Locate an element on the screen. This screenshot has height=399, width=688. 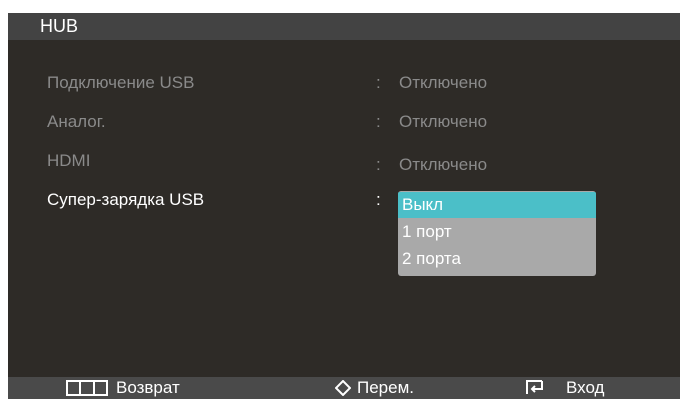
menu-item-label: Аналог. is located at coordinates (76, 121).